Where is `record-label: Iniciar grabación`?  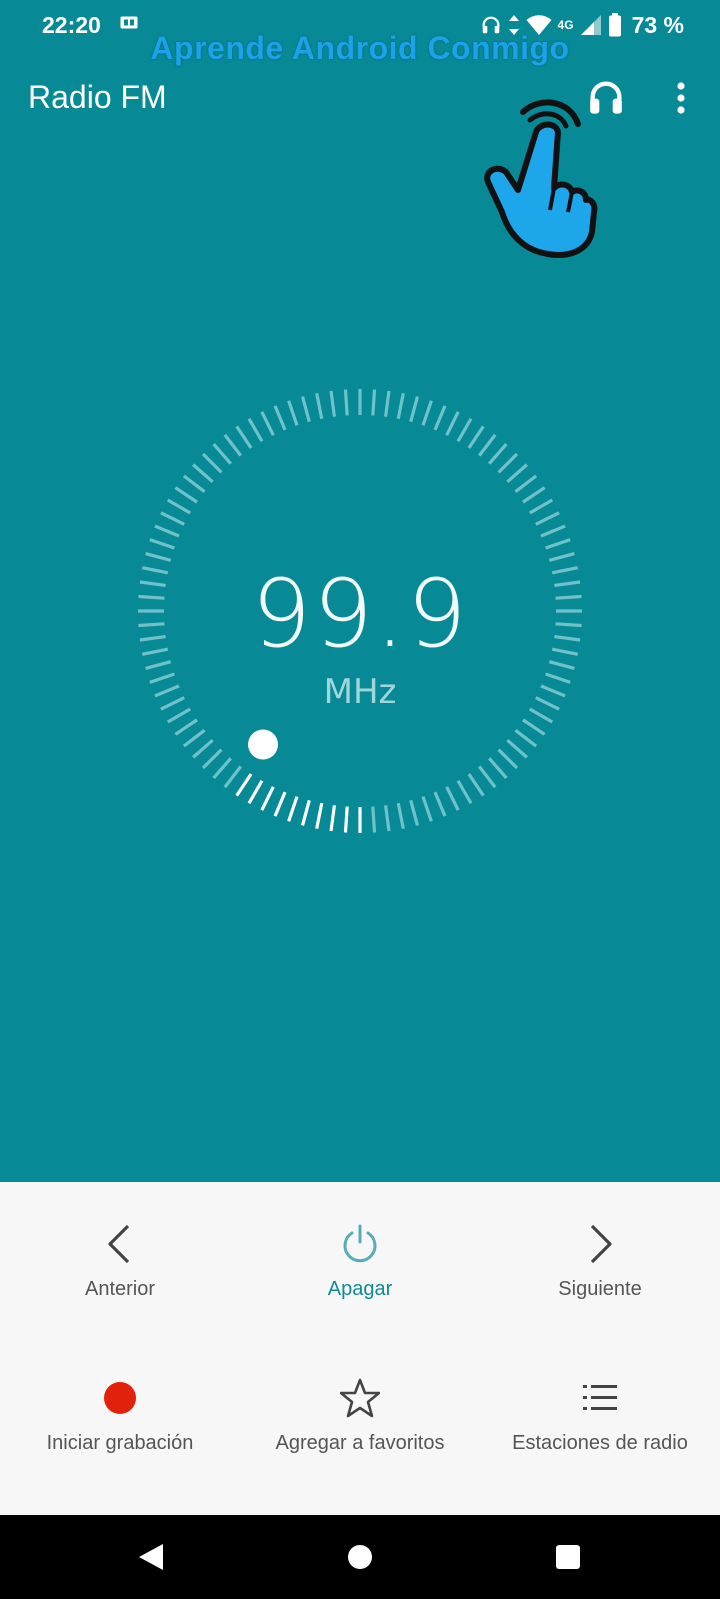 record-label: Iniciar grabación is located at coordinates (120, 1443).